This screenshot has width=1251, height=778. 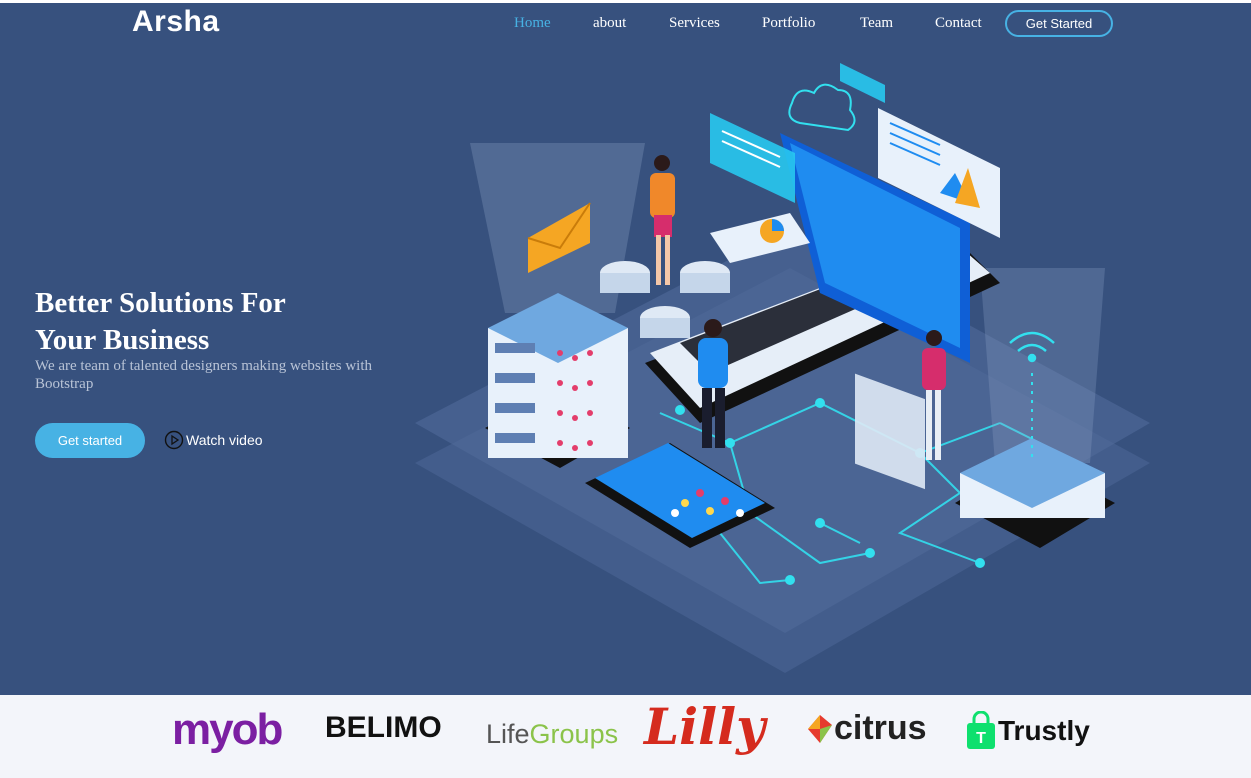 What do you see at coordinates (122, 340) in the screenshot?
I see `hero-title-line-2: Your Business` at bounding box center [122, 340].